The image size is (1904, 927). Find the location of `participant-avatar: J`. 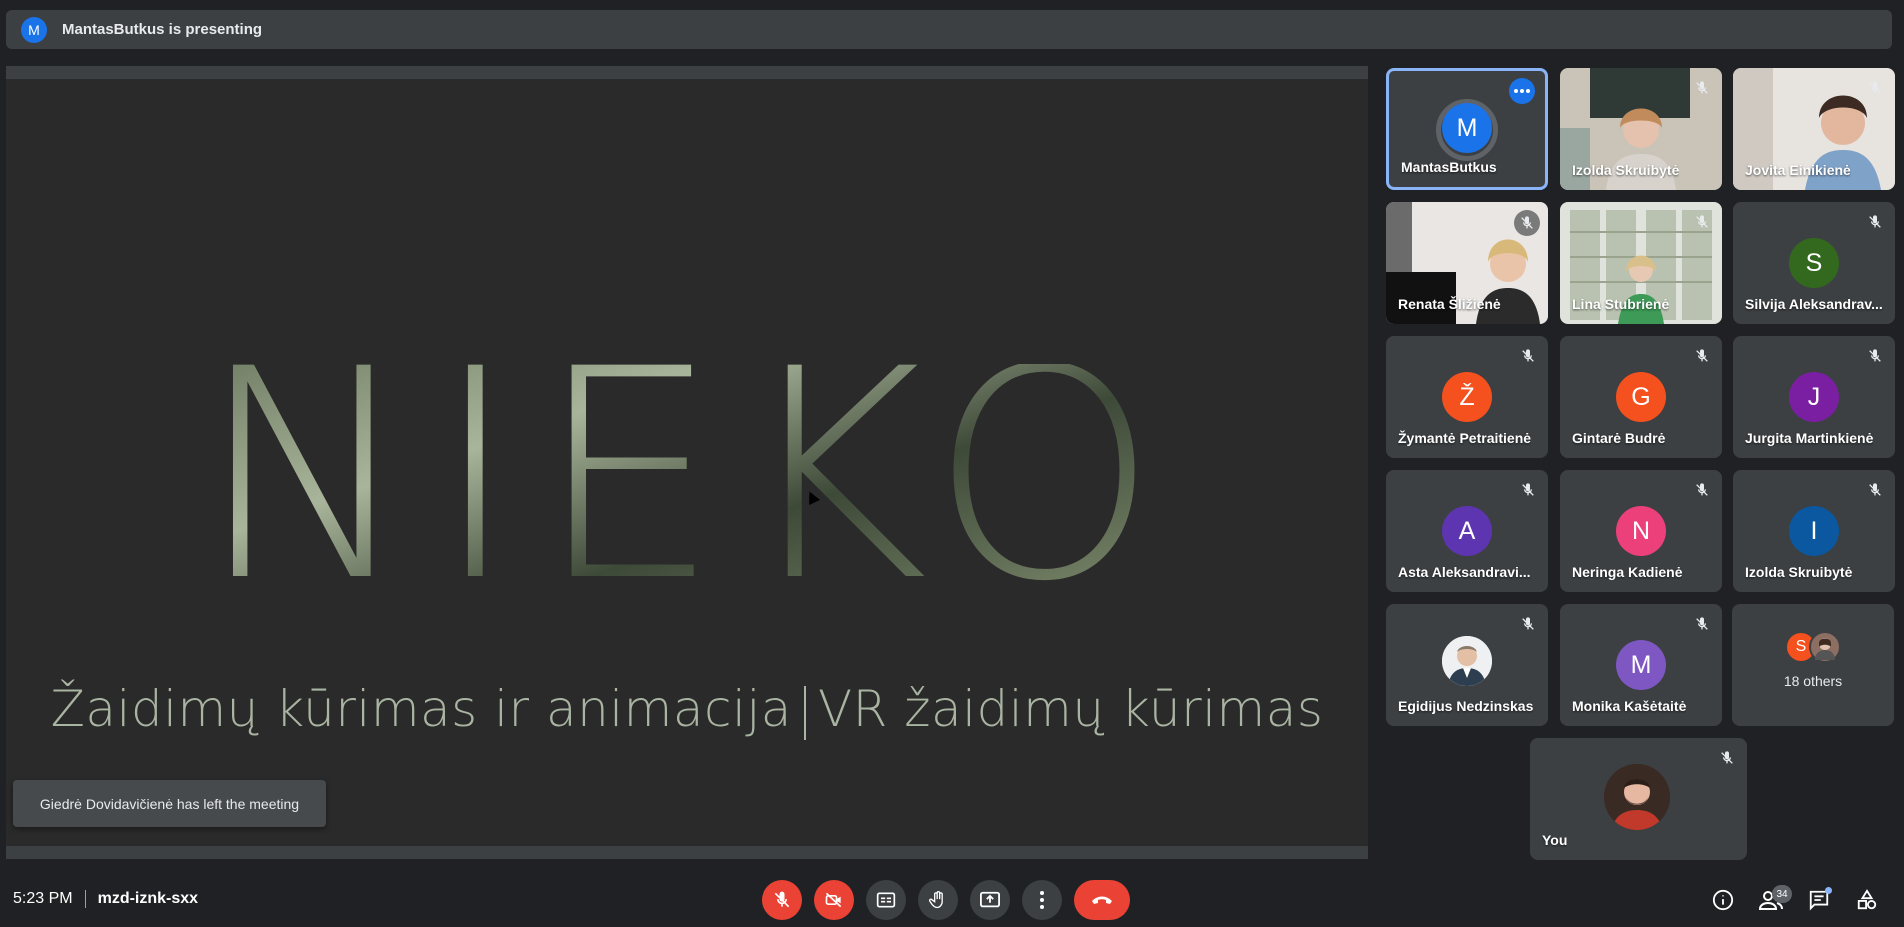

participant-avatar: J is located at coordinates (1814, 397).